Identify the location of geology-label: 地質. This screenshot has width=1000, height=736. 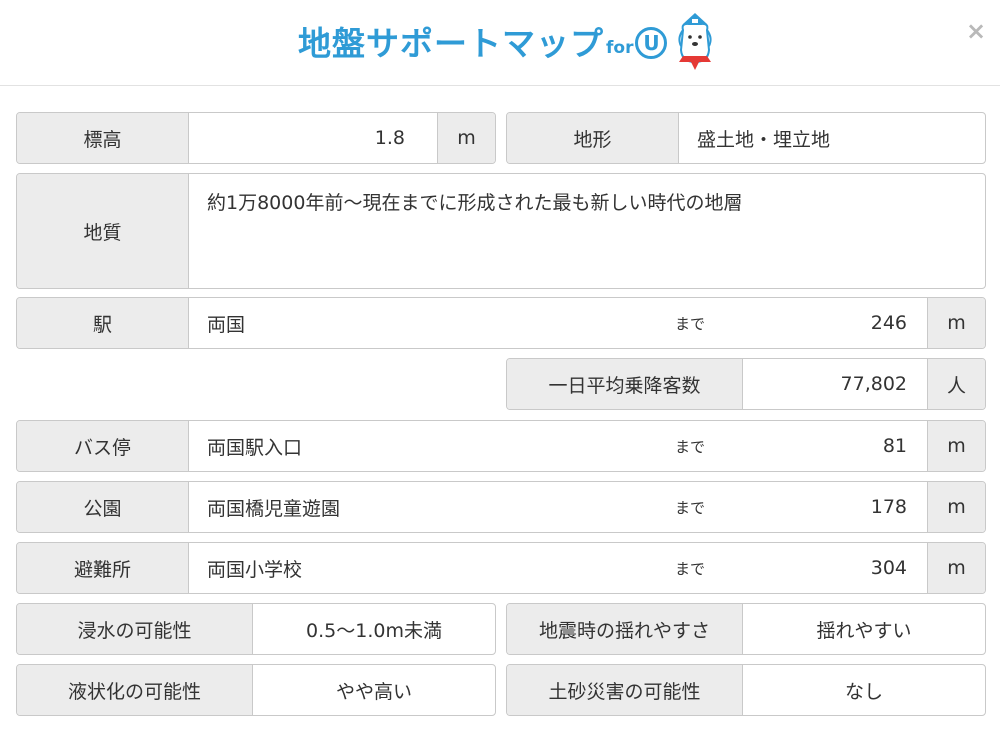
(103, 231).